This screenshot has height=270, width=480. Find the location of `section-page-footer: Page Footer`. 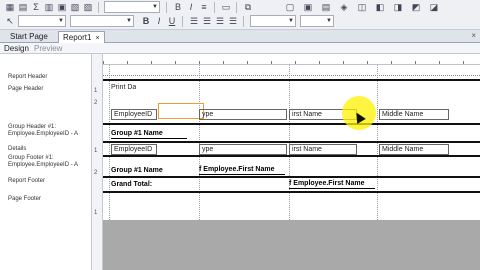

section-page-footer: Page Footer is located at coordinates (24, 199).